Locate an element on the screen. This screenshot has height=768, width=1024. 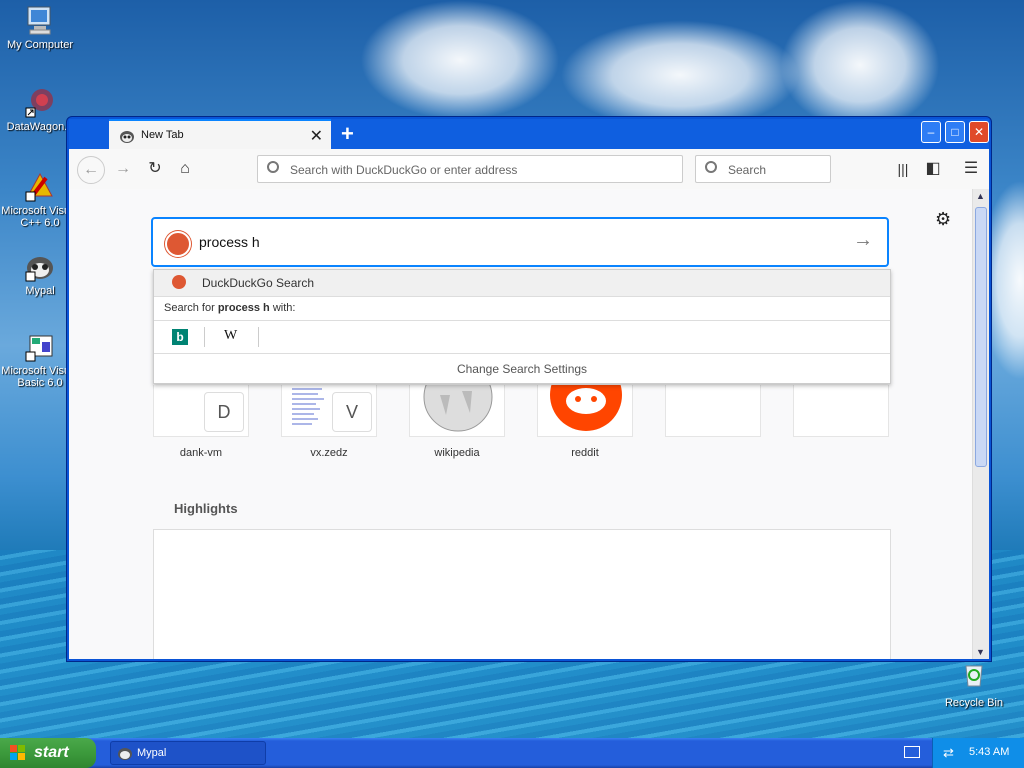
tab-new-tab: New Tab ✕ is located at coordinates (220, 134).